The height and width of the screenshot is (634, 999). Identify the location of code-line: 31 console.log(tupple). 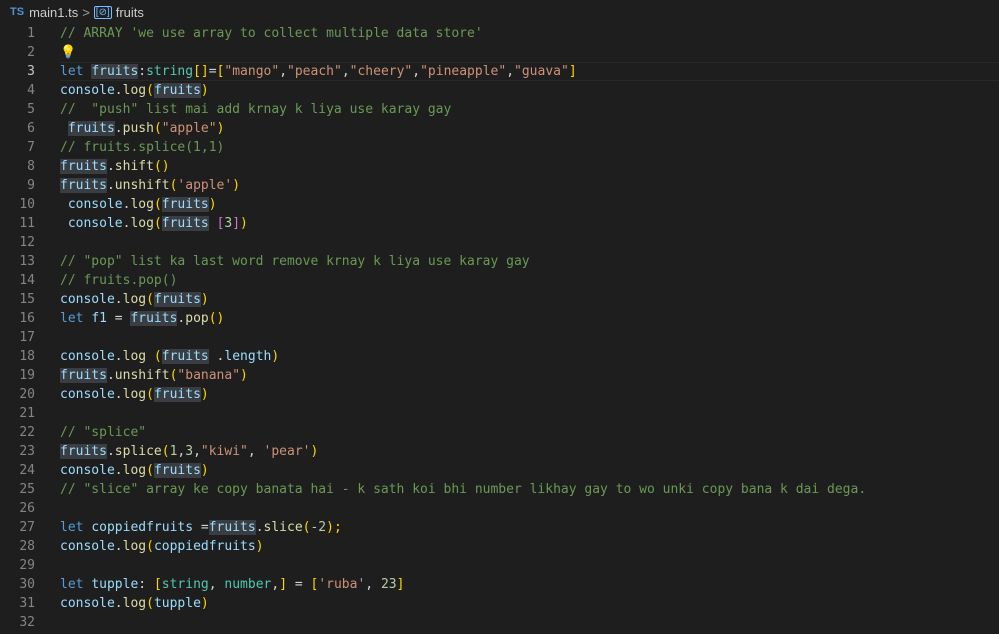
(499, 603).